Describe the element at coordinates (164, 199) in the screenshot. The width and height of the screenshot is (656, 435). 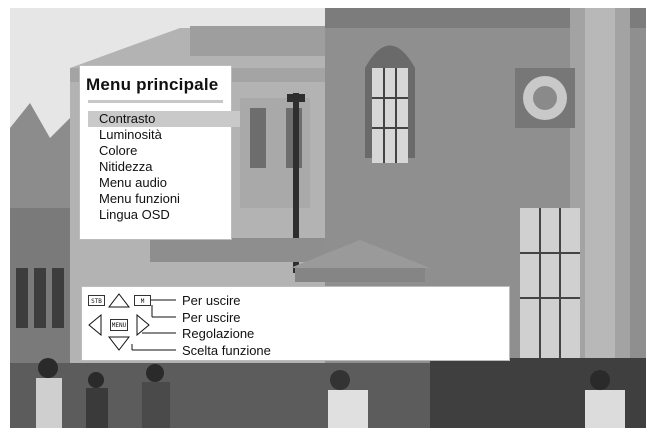
I see `menu-item-menu-funzioni: Menu funzioni` at that location.